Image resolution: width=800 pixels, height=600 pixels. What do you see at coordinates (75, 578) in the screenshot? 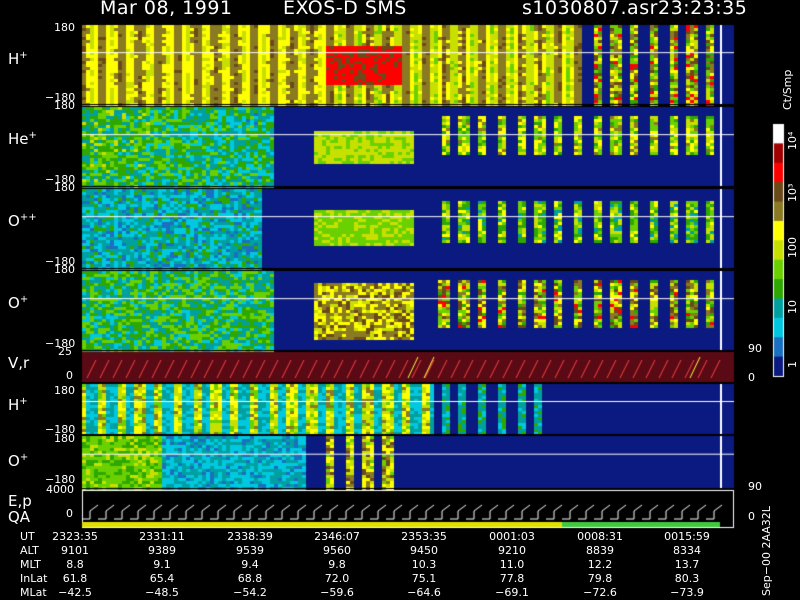
I see `footer-cell: 61.8` at bounding box center [75, 578].